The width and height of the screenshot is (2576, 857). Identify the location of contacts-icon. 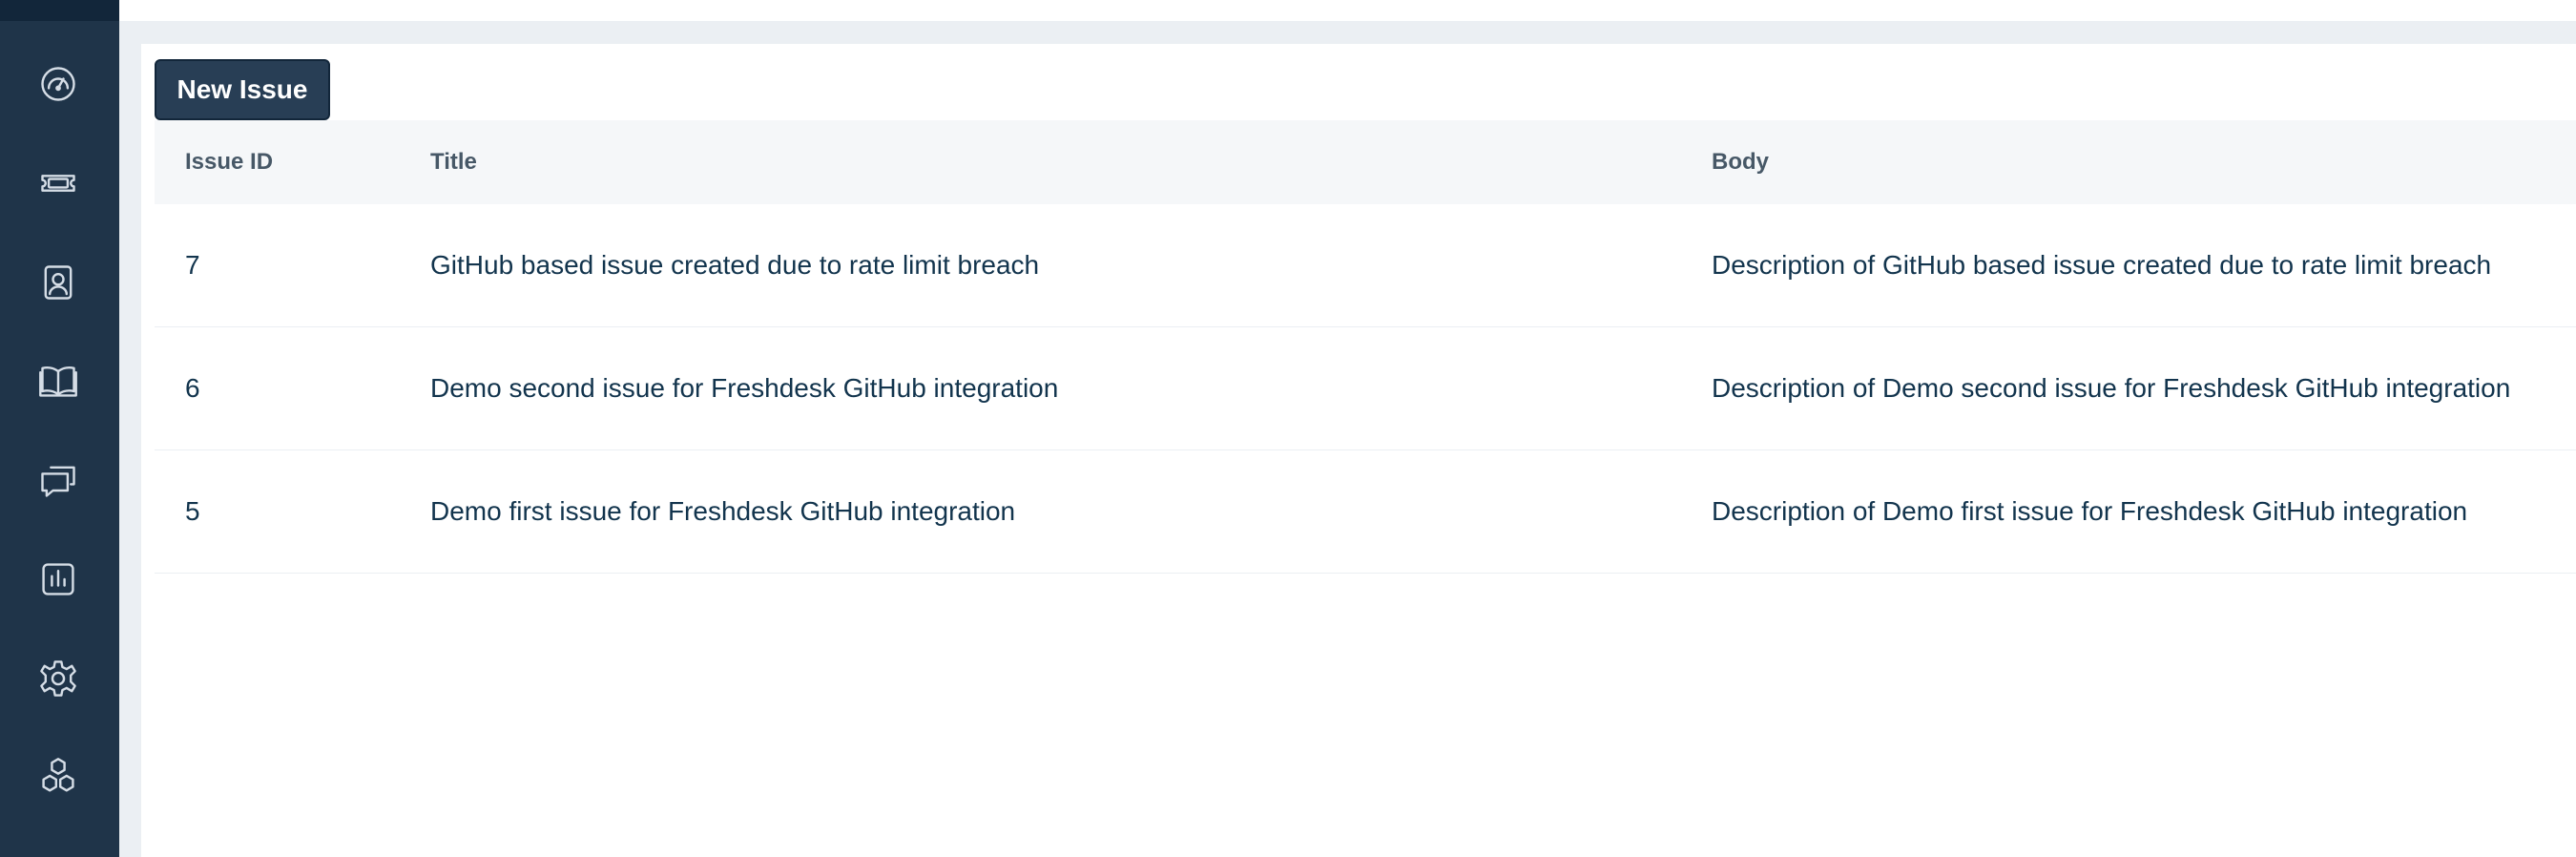
(58, 282).